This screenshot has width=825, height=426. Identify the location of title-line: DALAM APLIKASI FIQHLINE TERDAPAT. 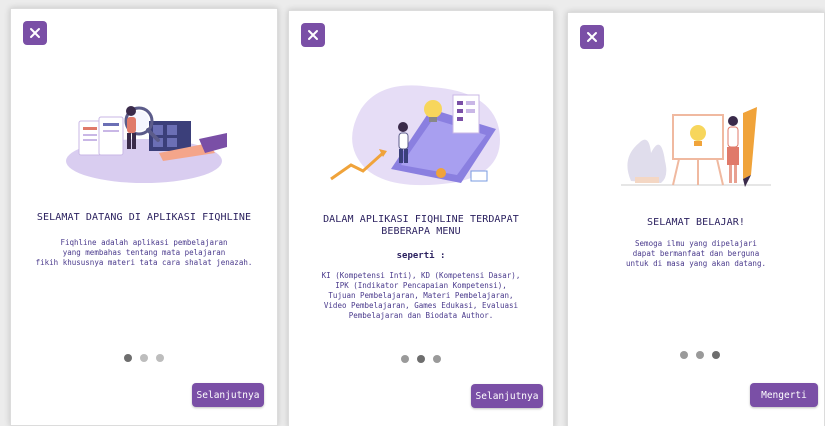
(421, 219).